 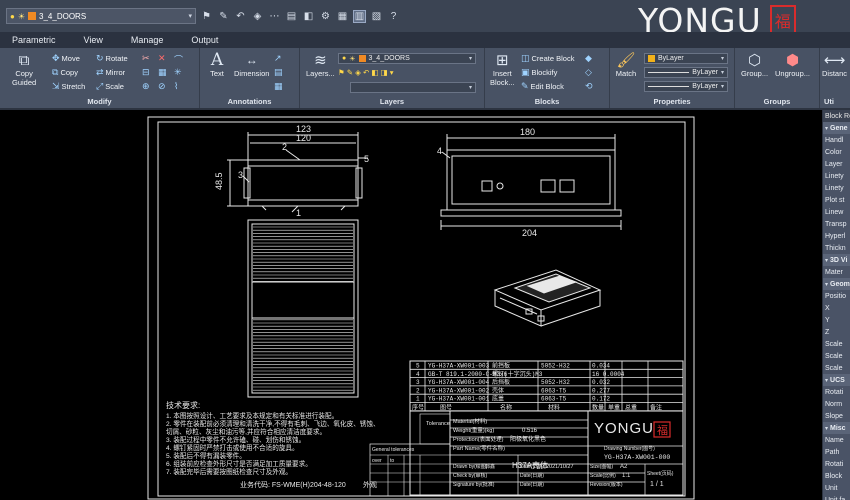 What do you see at coordinates (836, 260) in the screenshot?
I see `properties-section: ▾ 3D Vi` at bounding box center [836, 260].